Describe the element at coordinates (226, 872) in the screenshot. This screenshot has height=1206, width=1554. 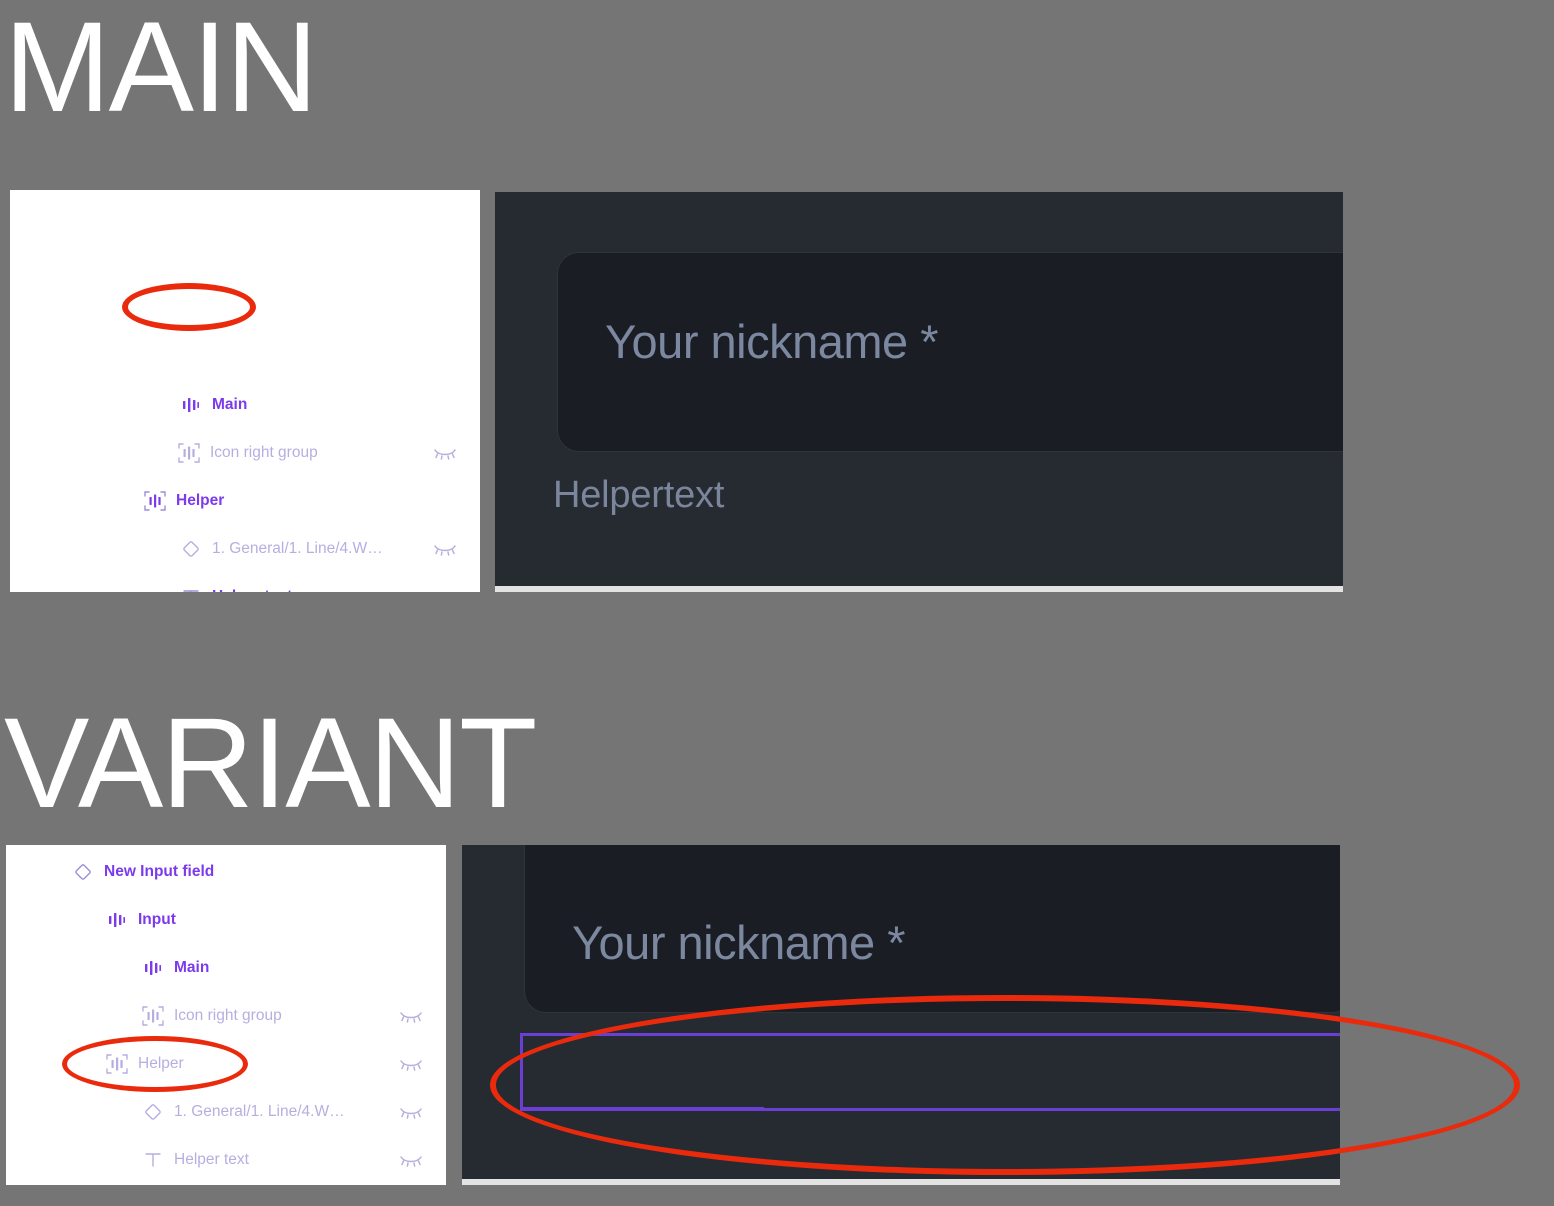
I see `layer-row-new-input-field: New Input field` at that location.